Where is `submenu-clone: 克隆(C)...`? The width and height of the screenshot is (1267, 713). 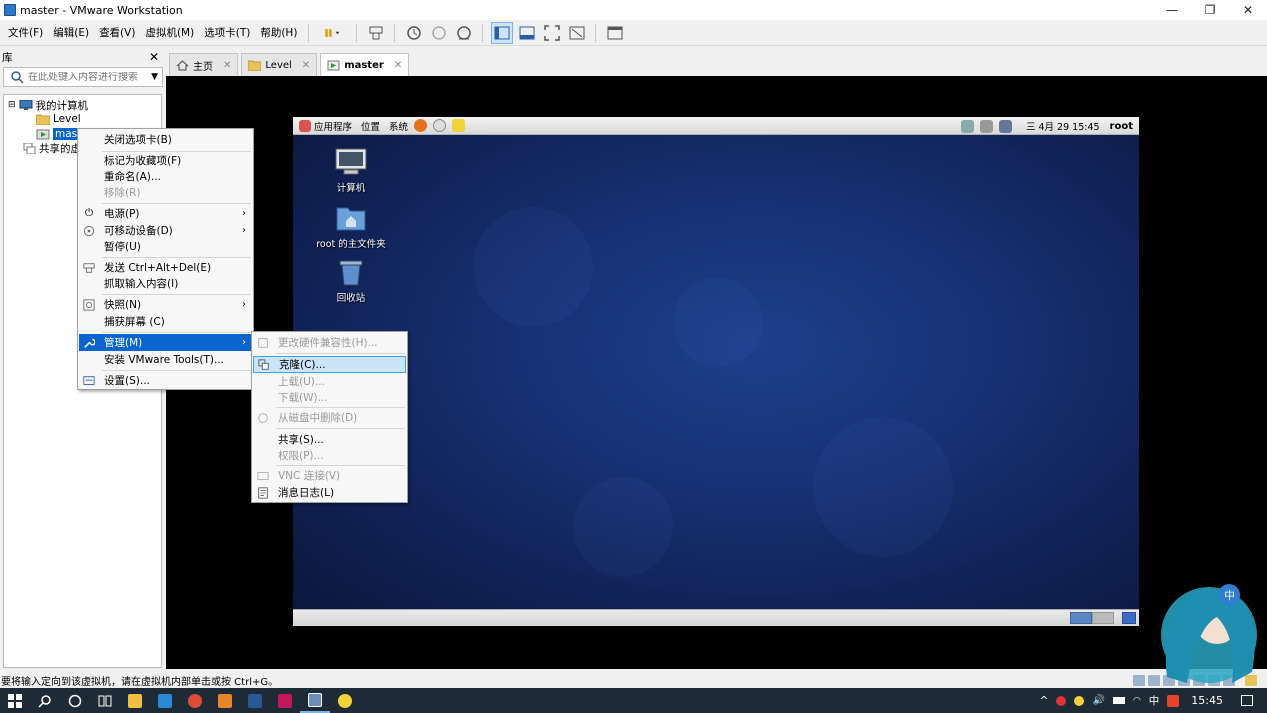
submenu-clone: 克隆(C)... is located at coordinates (329, 364).